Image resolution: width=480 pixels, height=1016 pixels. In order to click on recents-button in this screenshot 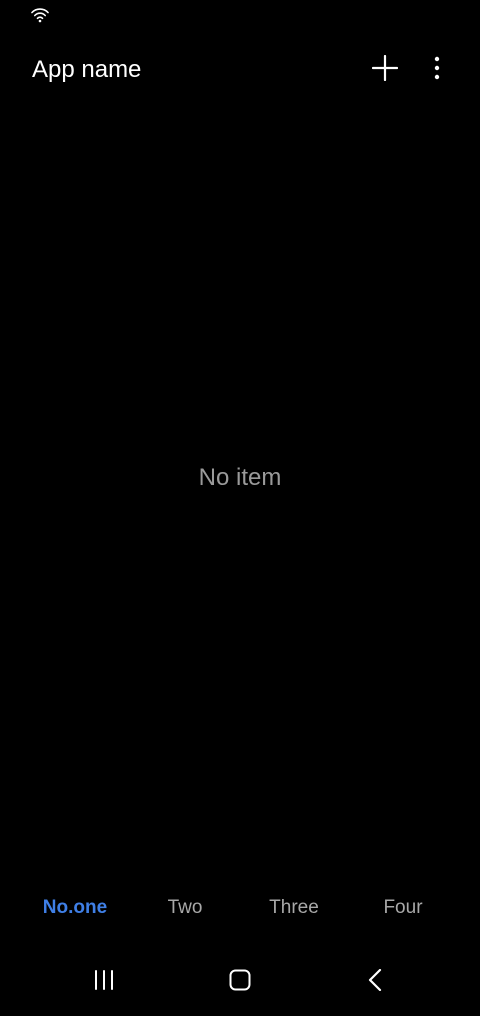, I will do `click(104, 982)`.